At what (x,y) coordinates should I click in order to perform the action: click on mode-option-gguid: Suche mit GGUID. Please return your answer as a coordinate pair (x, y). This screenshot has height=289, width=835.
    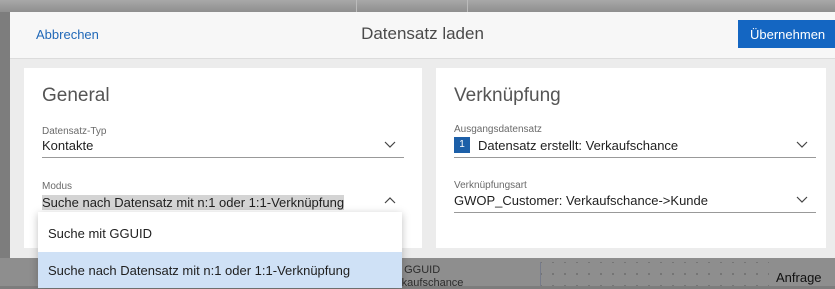
    Looking at the image, I should click on (220, 233).